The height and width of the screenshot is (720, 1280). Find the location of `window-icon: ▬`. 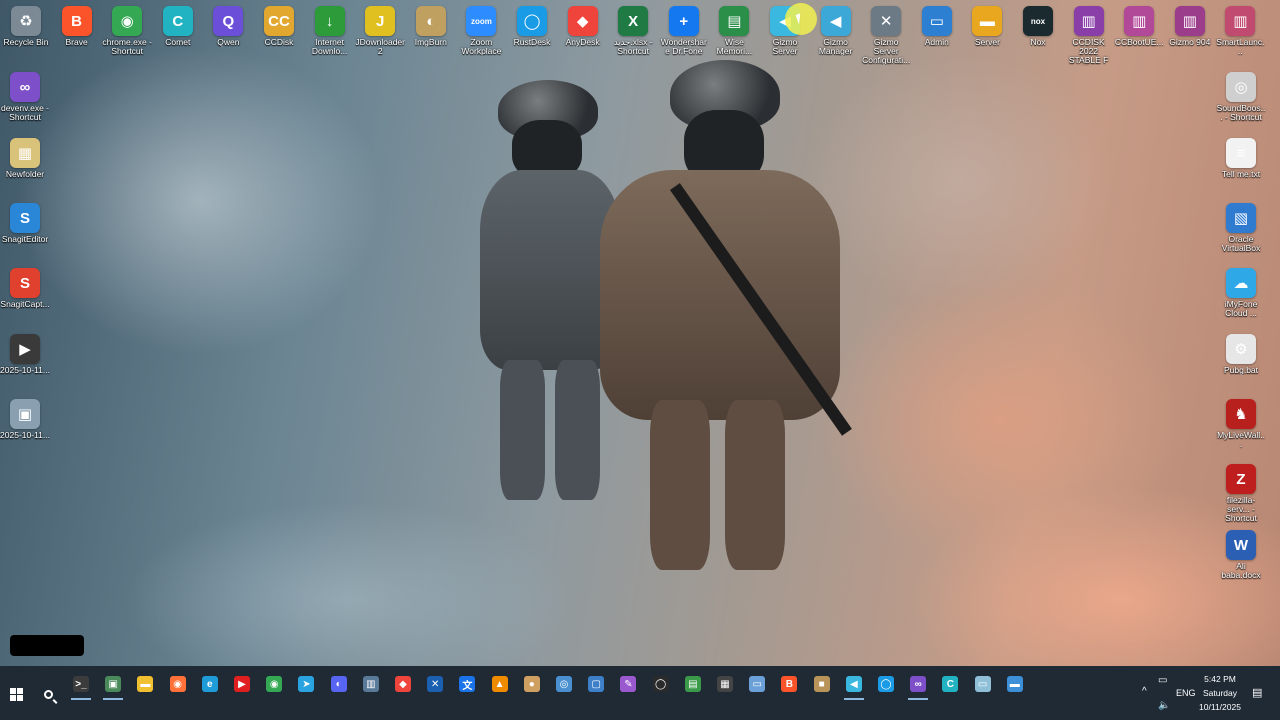

window-icon: ▬ is located at coordinates (1014, 684).